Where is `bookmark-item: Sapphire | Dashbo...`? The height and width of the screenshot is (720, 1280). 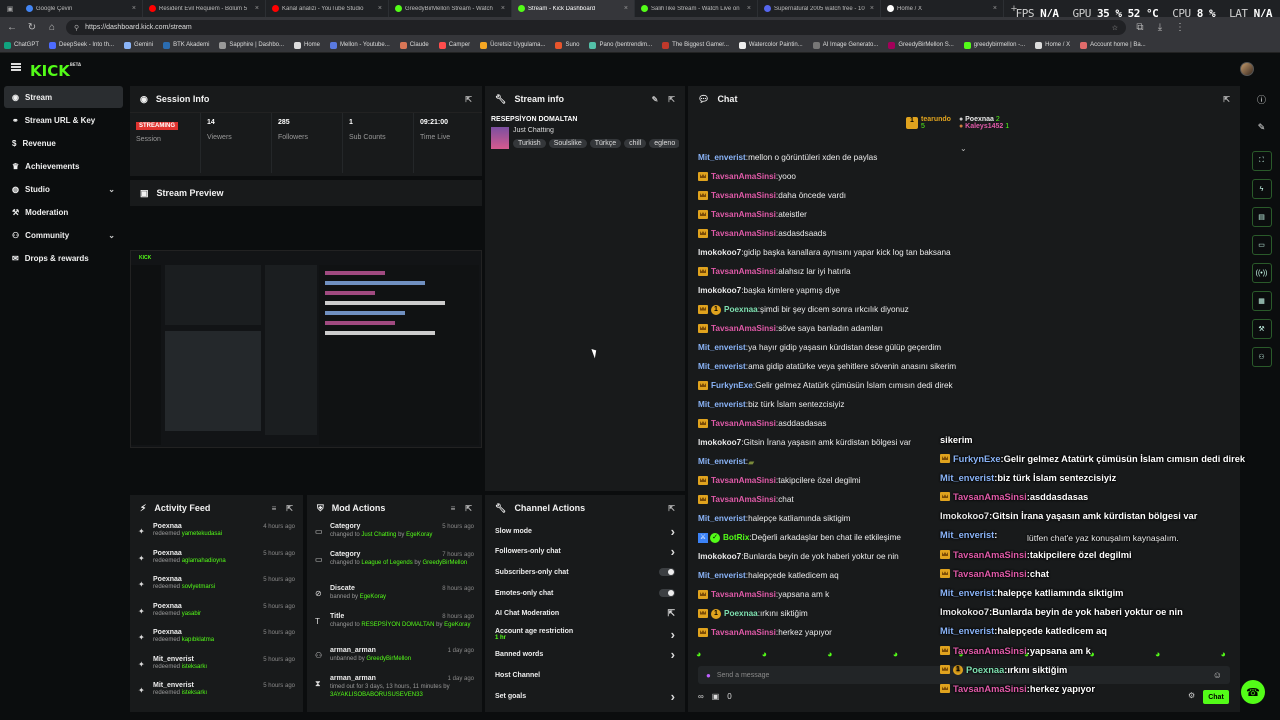 bookmark-item: Sapphire | Dashbo... is located at coordinates (251, 45).